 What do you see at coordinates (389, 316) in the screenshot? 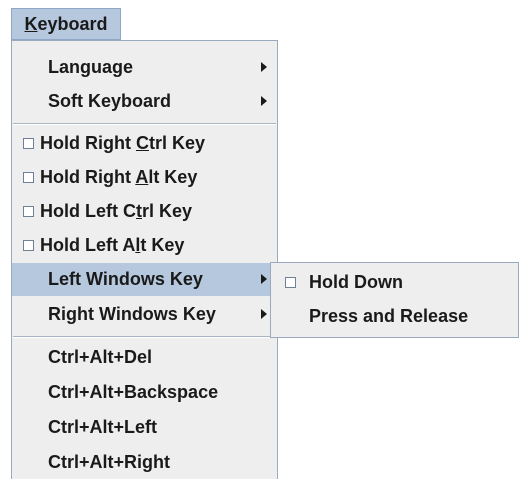
I see `submenu-item-label: Press and Release` at bounding box center [389, 316].